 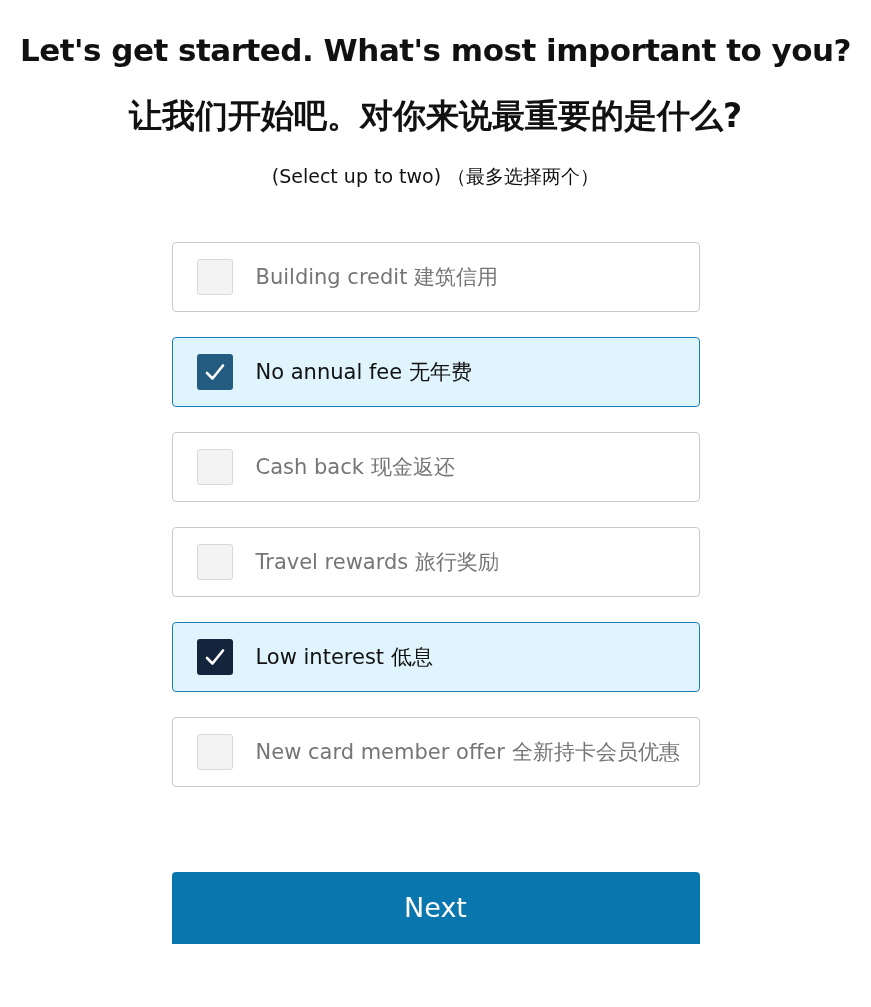 I want to click on option-card: Cash back 现金返还, so click(x=435, y=467).